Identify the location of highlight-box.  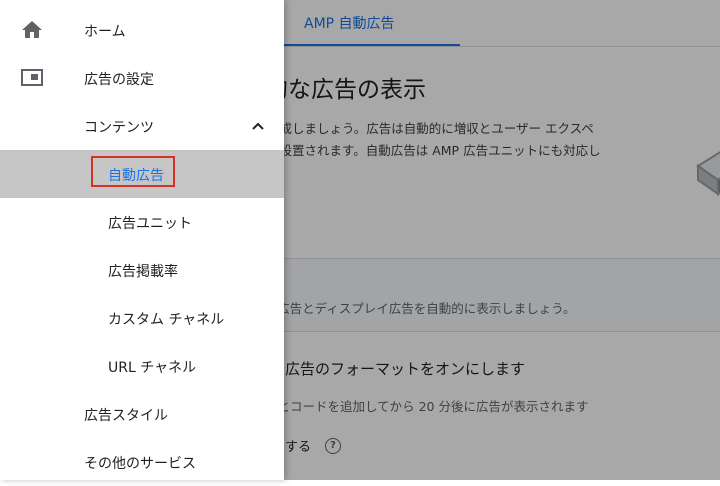
(133, 171).